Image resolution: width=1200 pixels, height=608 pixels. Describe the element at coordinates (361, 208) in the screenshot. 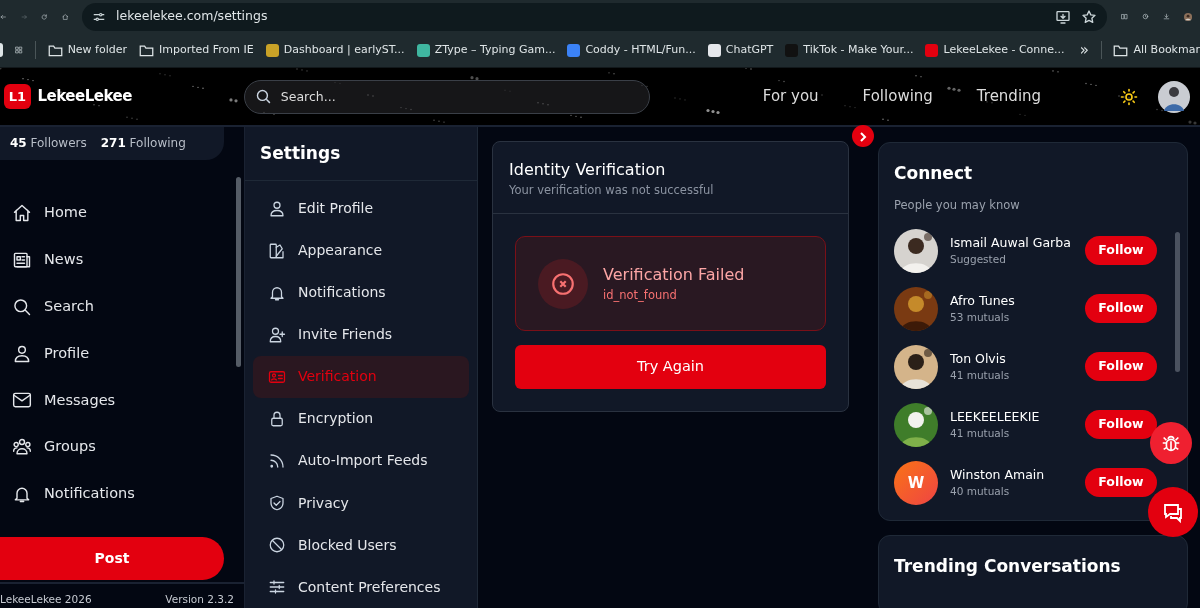

I see `settings-item: Edit Profile` at that location.